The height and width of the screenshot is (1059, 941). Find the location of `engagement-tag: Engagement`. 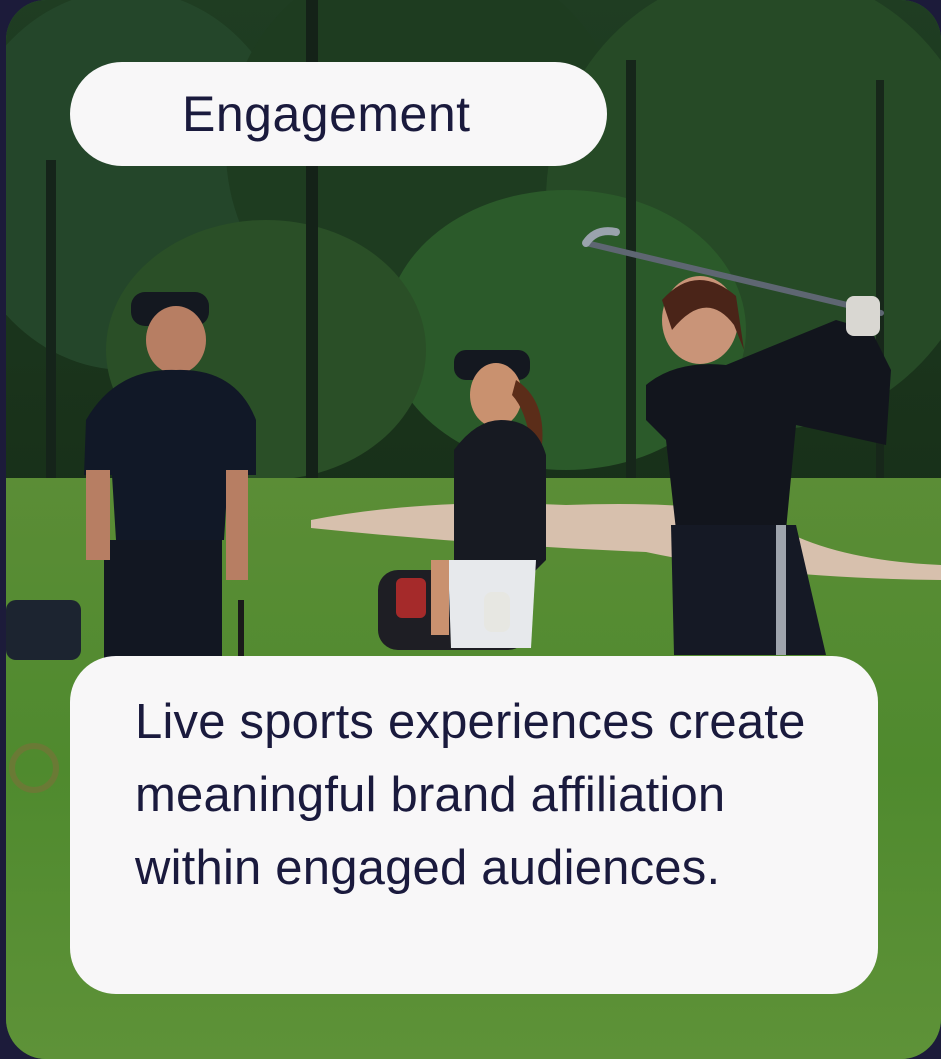

engagement-tag: Engagement is located at coordinates (338, 114).